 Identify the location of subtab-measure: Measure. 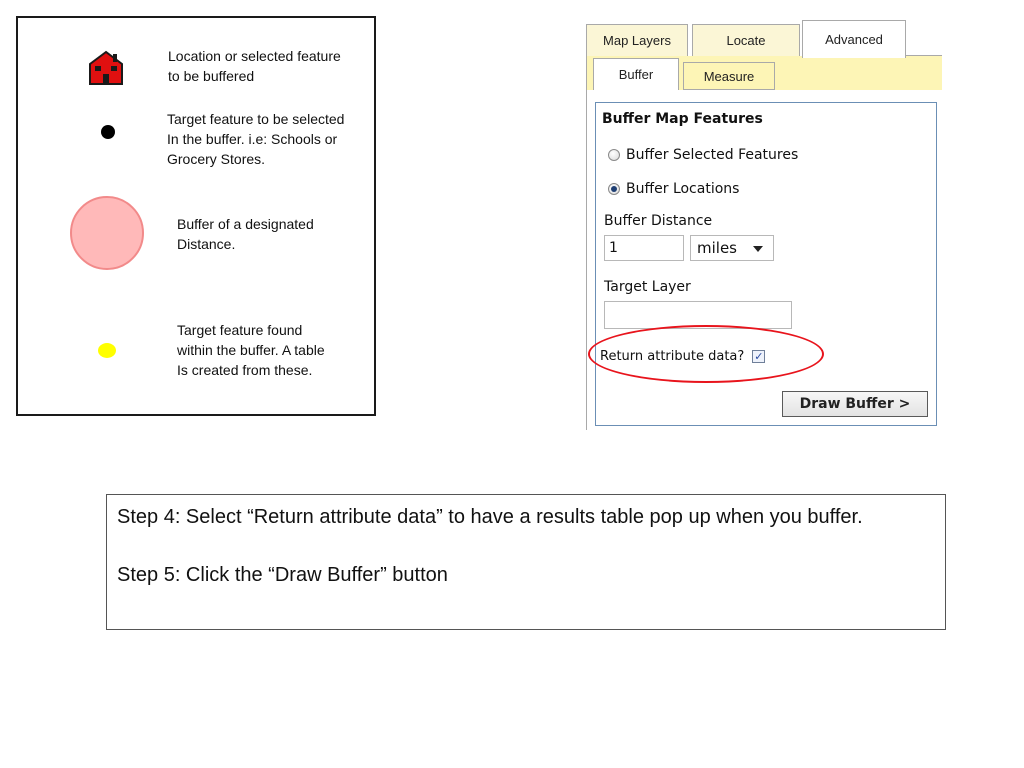
(729, 76).